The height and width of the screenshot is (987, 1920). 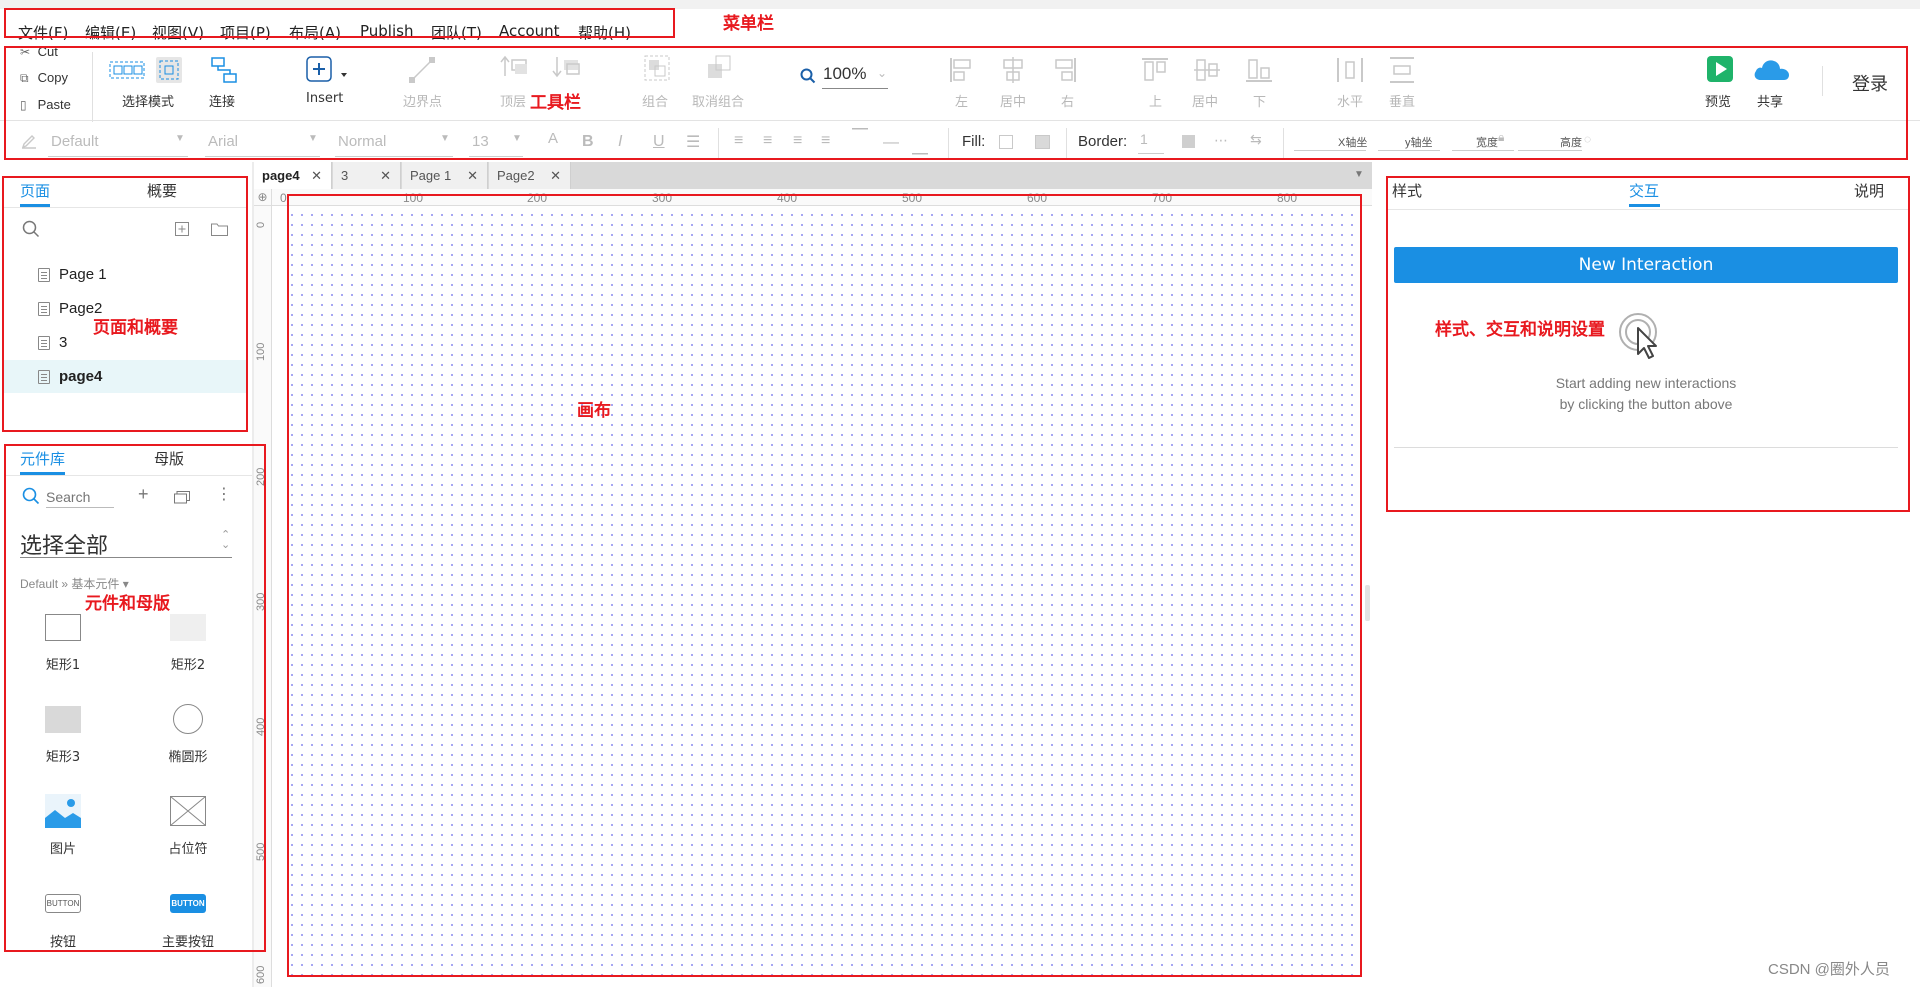 I want to click on folder-icon, so click(x=219, y=229).